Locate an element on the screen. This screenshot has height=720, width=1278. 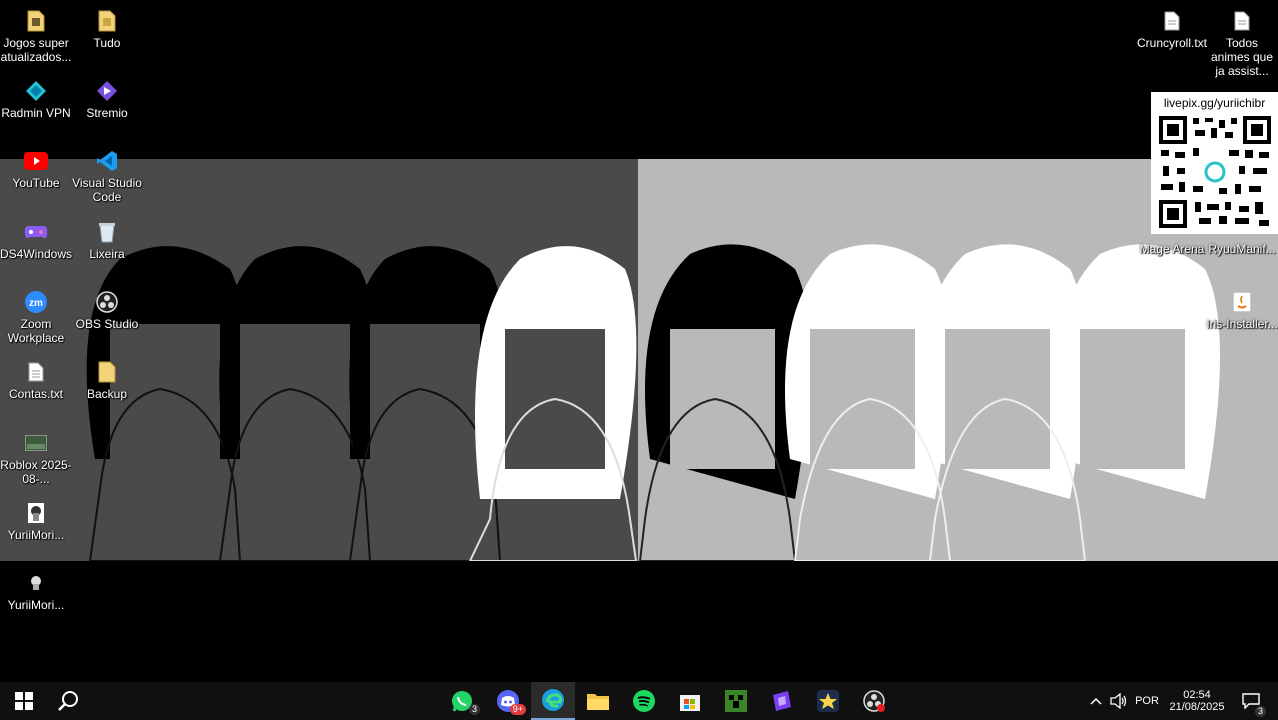
desktop-icon-label: DS4Windows is located at coordinates (36, 254).